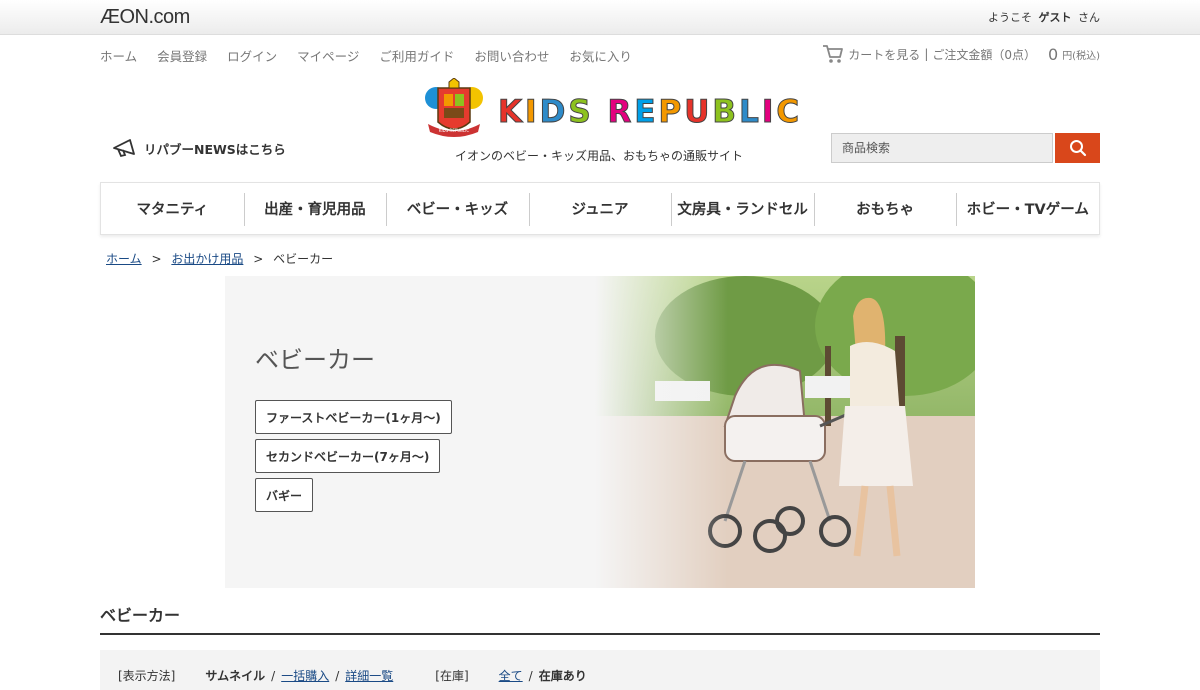 This screenshot has width=1200, height=690. What do you see at coordinates (145, 17) in the screenshot?
I see `aeon-logo: ÆON.com` at bounding box center [145, 17].